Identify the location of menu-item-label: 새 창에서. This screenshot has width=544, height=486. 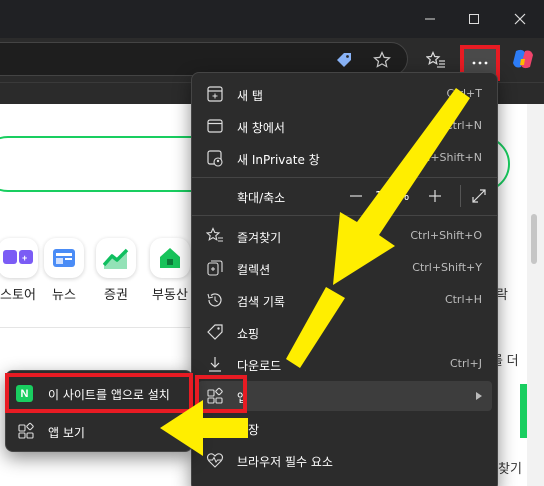
(261, 128).